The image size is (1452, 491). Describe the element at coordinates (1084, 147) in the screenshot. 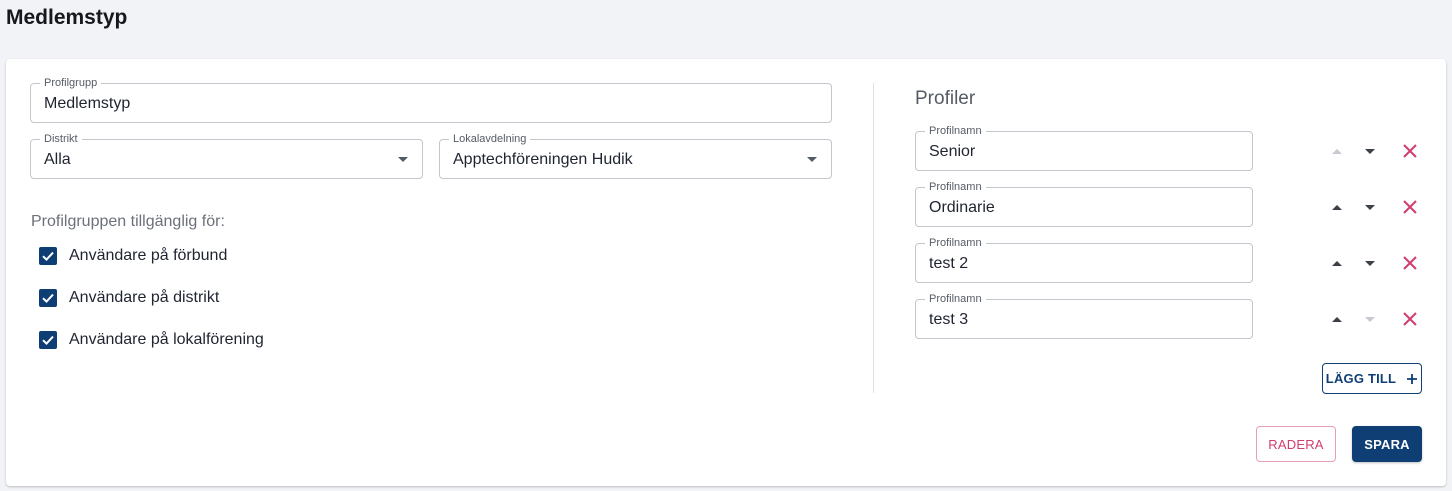

I see `profile-name-field: Profilnamn Senior` at that location.